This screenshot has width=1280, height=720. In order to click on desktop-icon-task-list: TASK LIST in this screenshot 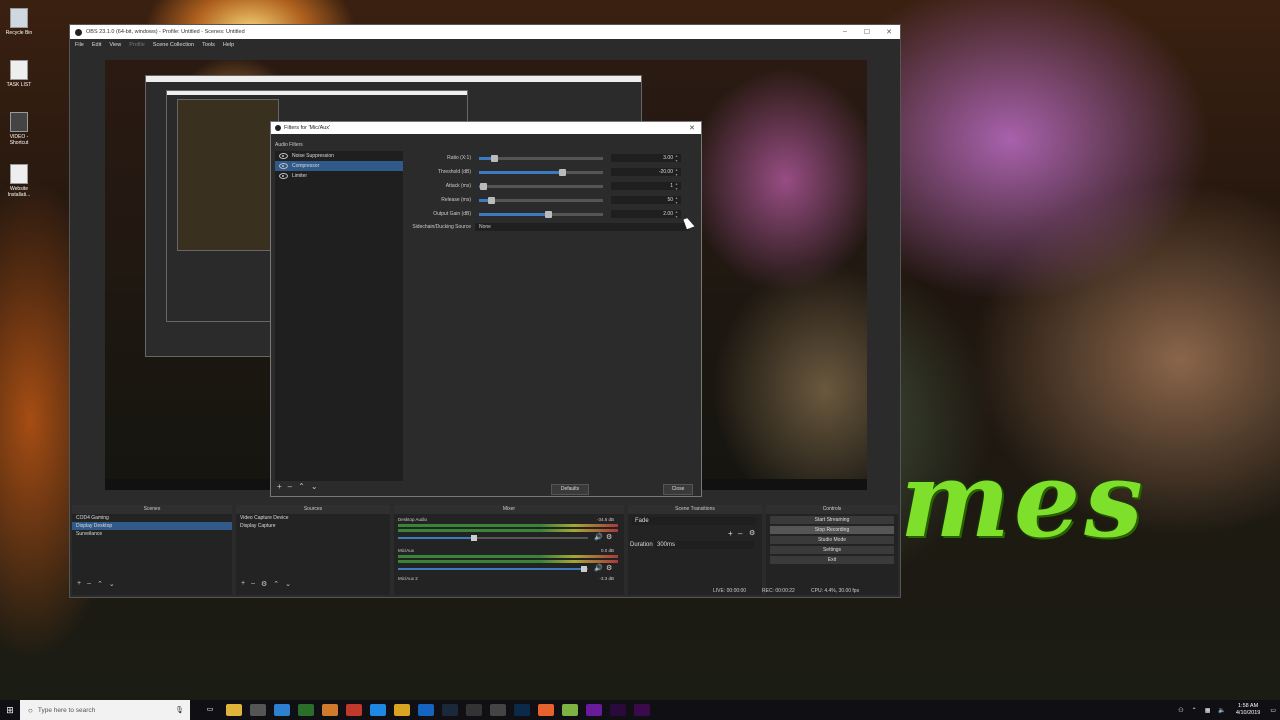, I will do `click(19, 74)`.